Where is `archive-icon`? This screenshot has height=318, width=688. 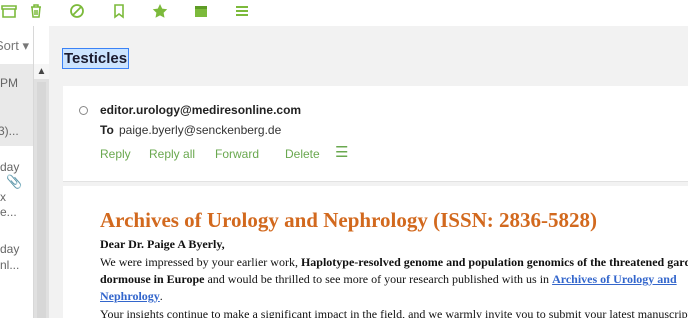
archive-icon is located at coordinates (9, 11).